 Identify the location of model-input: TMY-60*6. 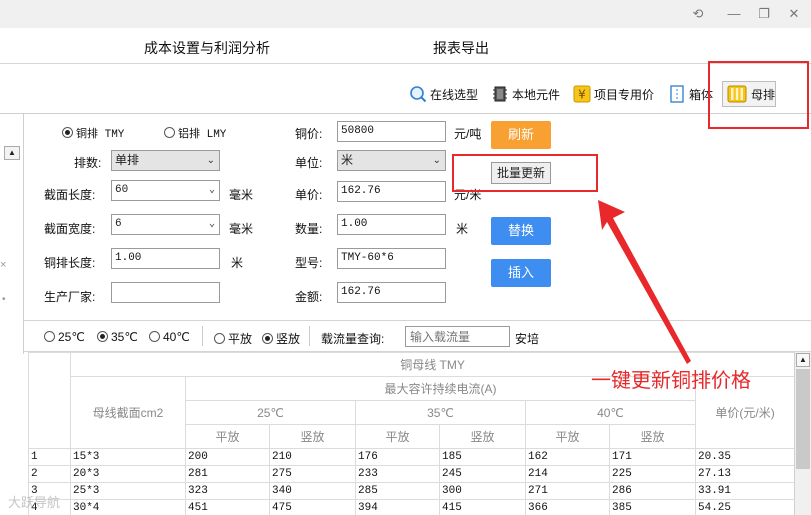
(391, 258).